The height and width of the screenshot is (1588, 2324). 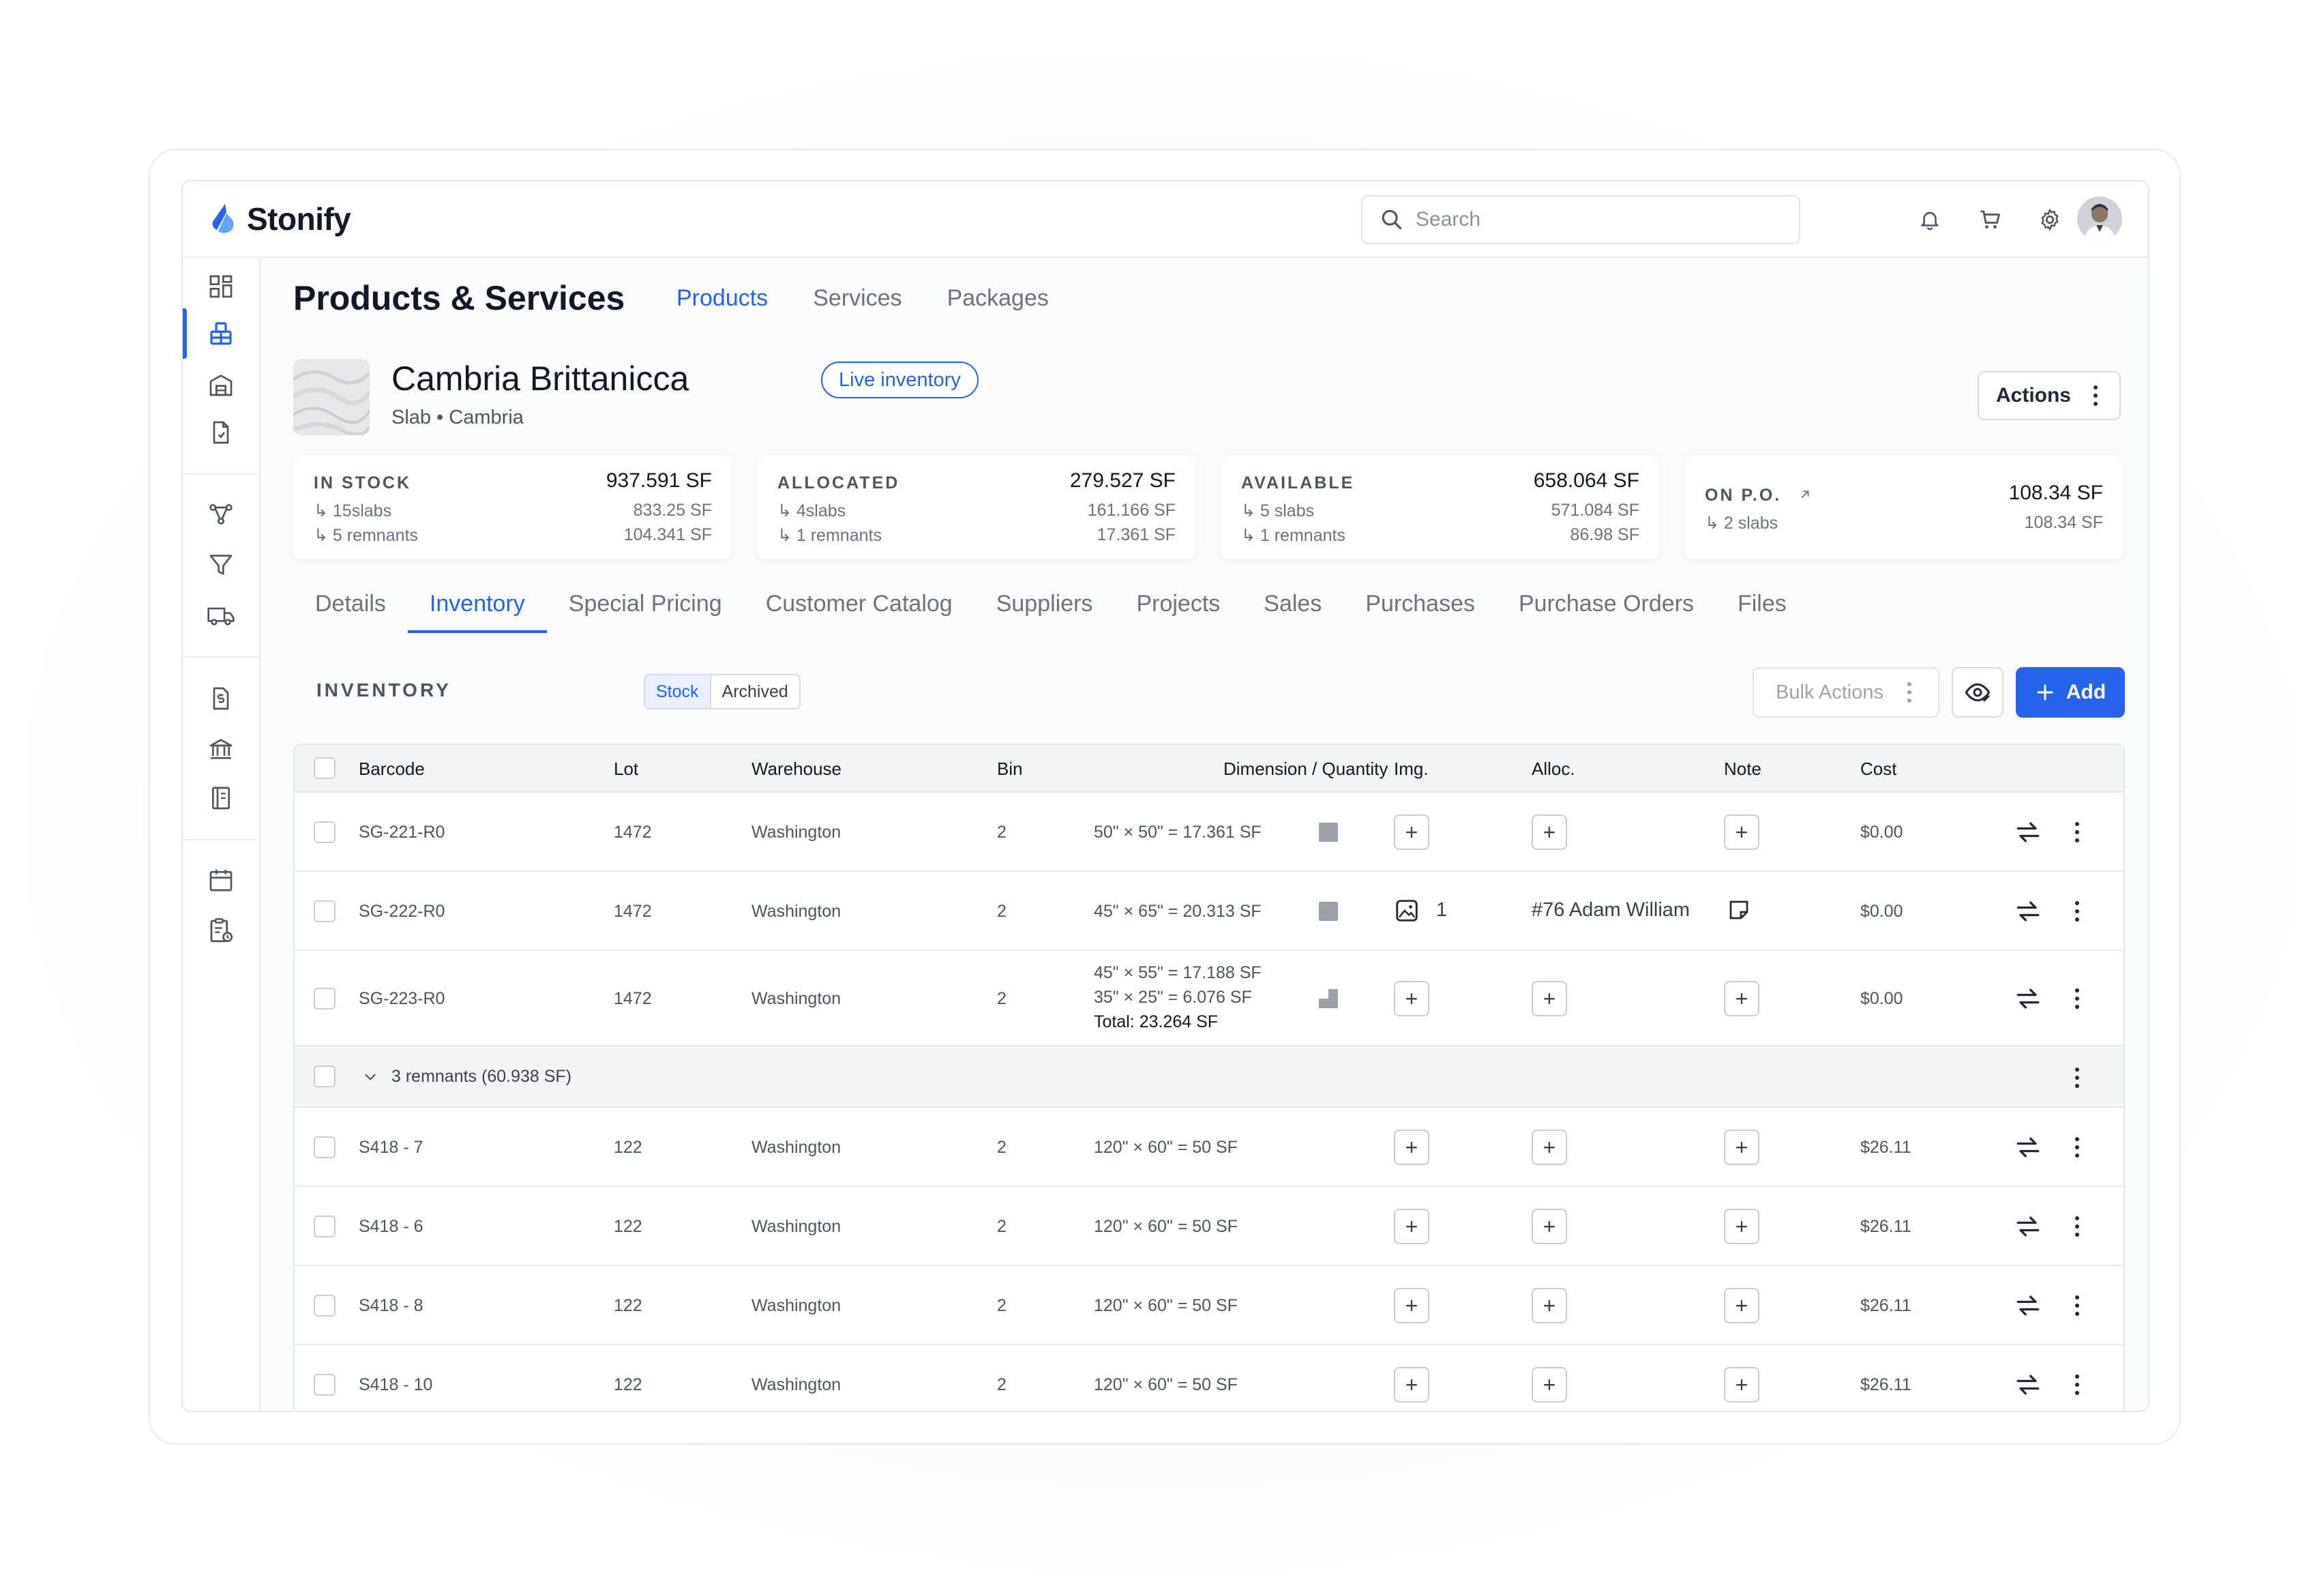 I want to click on sidebar-item-catalog, so click(x=220, y=798).